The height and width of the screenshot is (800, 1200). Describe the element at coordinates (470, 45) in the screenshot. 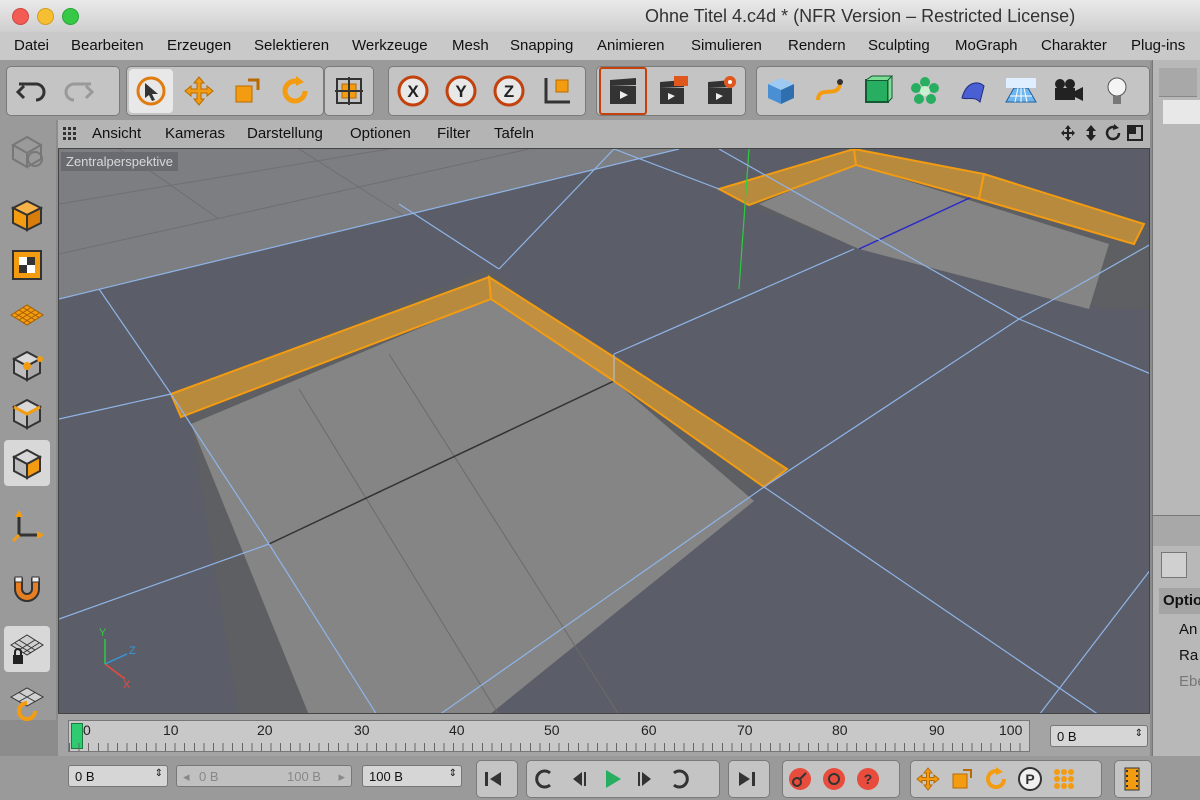

I see `menu-mesh: Mesh` at that location.